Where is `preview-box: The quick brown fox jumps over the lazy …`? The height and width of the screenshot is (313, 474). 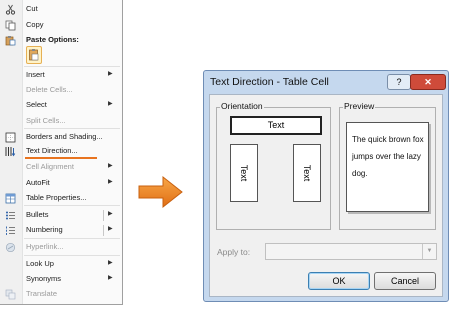 preview-box: The quick brown fox jumps over the lazy … is located at coordinates (387, 167).